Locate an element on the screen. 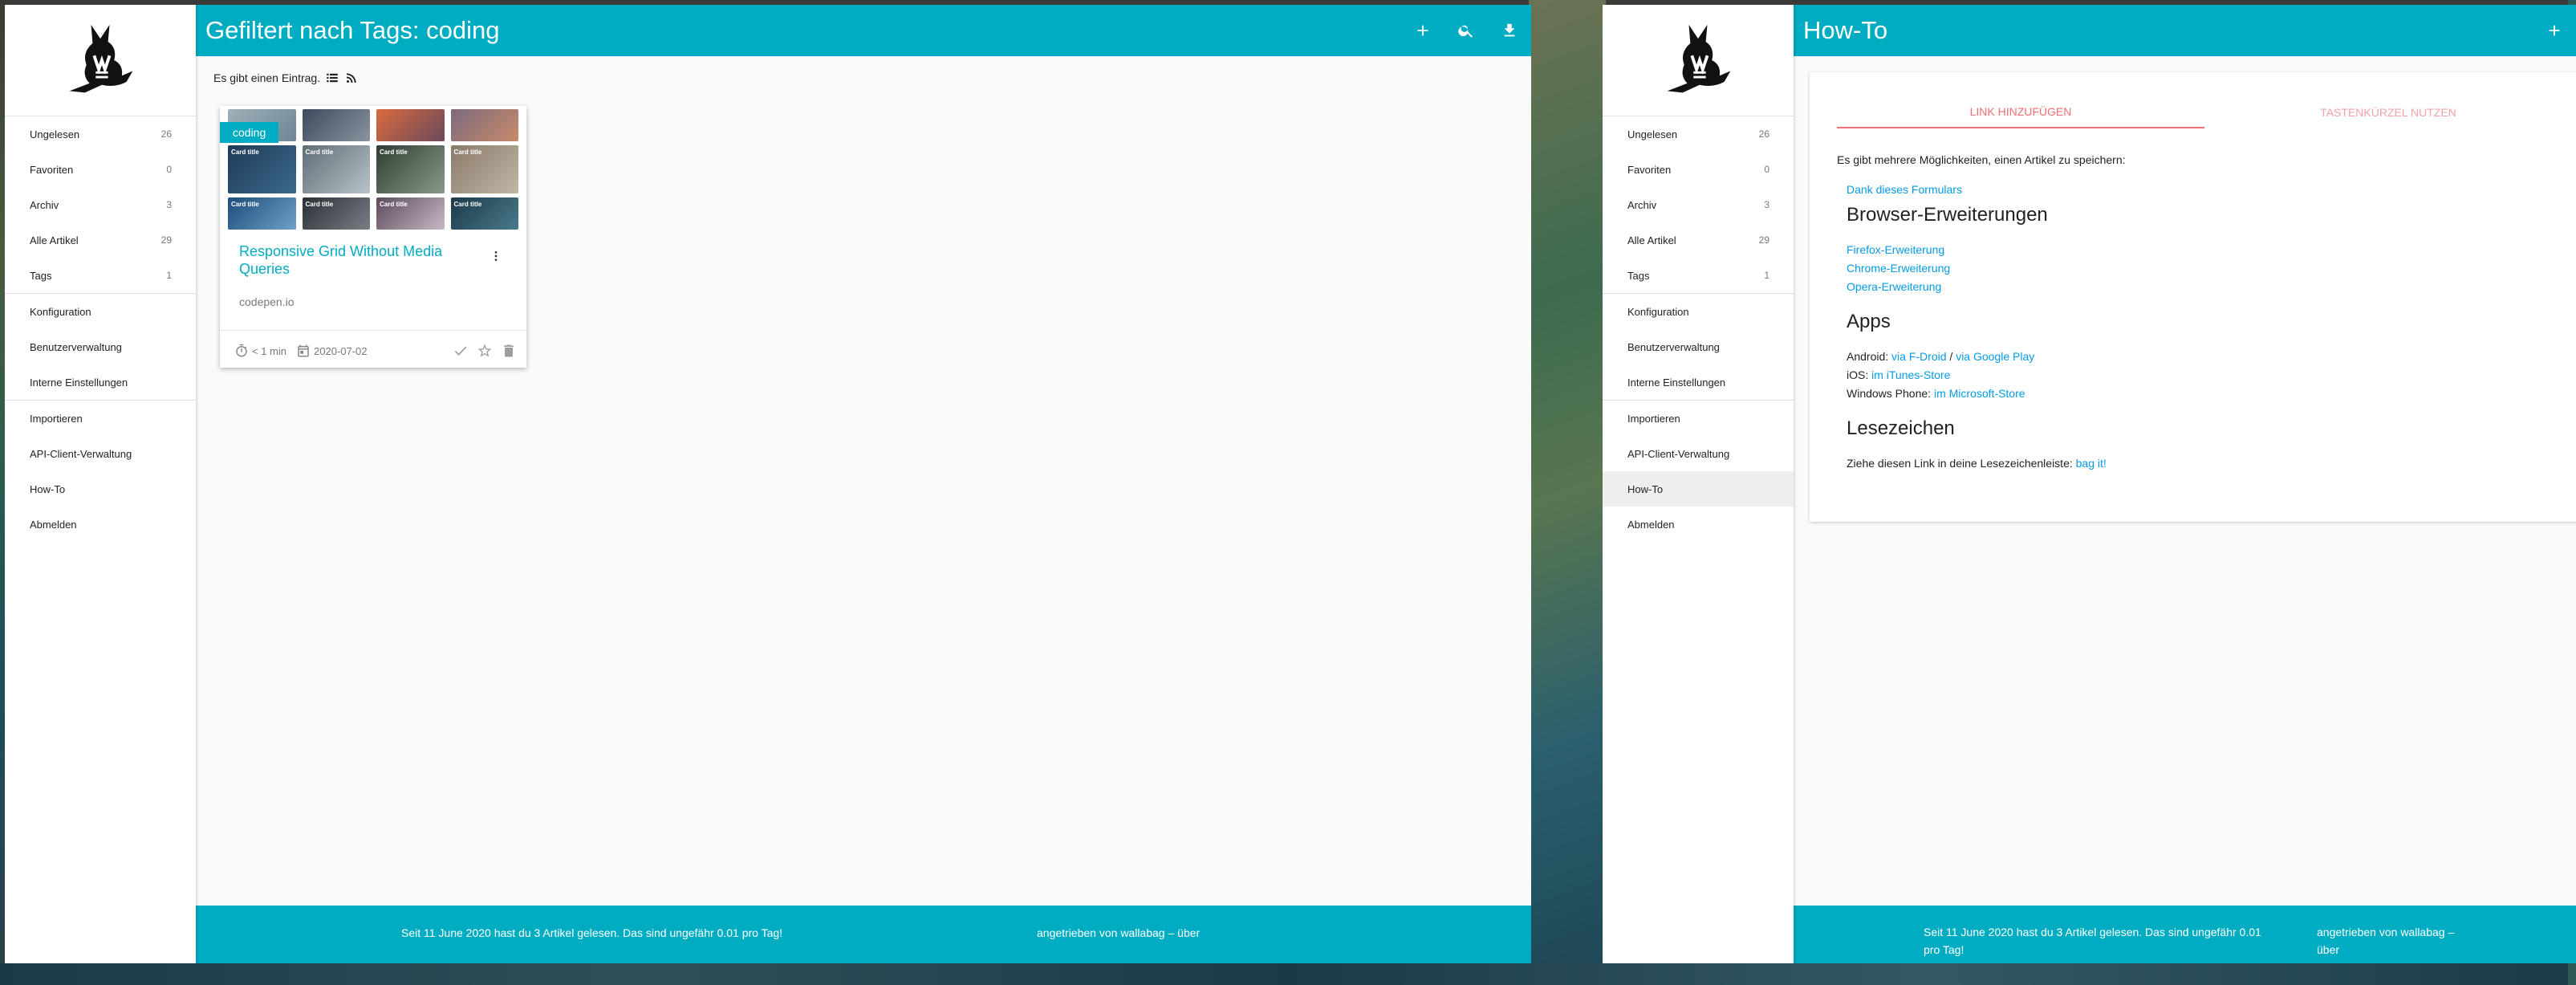 This screenshot has height=985, width=2576. sidebar-item-label: Abmelden is located at coordinates (54, 524).